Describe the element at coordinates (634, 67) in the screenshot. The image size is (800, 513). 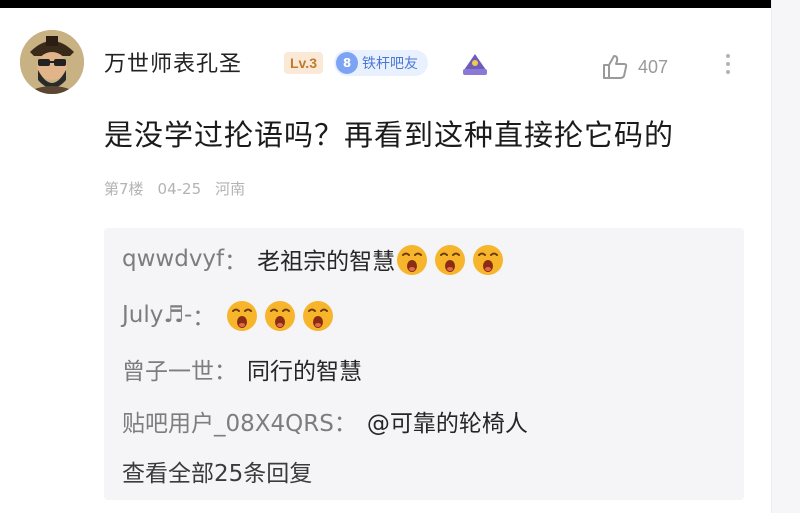
I see `like-button: 407` at that location.